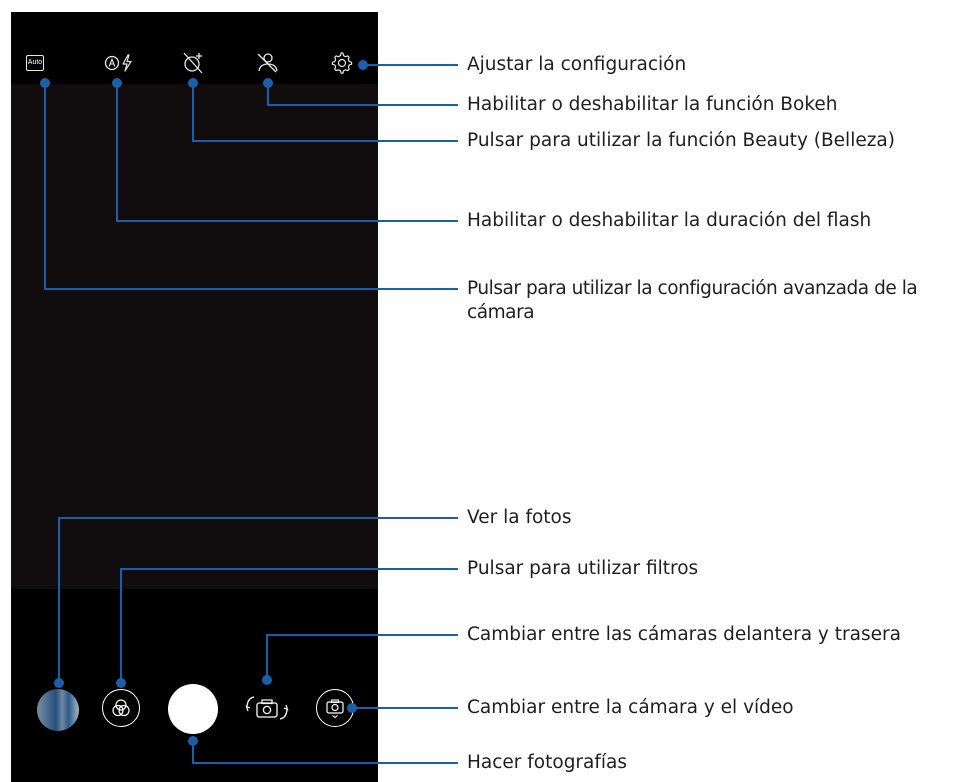 The height and width of the screenshot is (782, 973). I want to click on leader-filters, so click(289, 625).